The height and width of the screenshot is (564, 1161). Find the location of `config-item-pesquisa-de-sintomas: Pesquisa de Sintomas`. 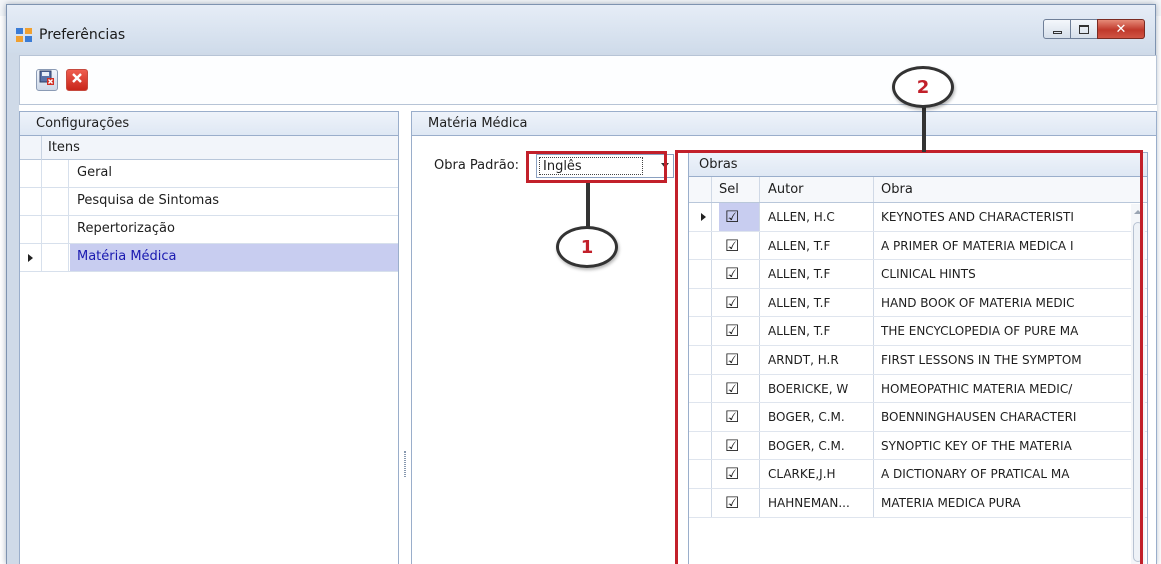

config-item-pesquisa-de-sintomas: Pesquisa de Sintomas is located at coordinates (209, 202).